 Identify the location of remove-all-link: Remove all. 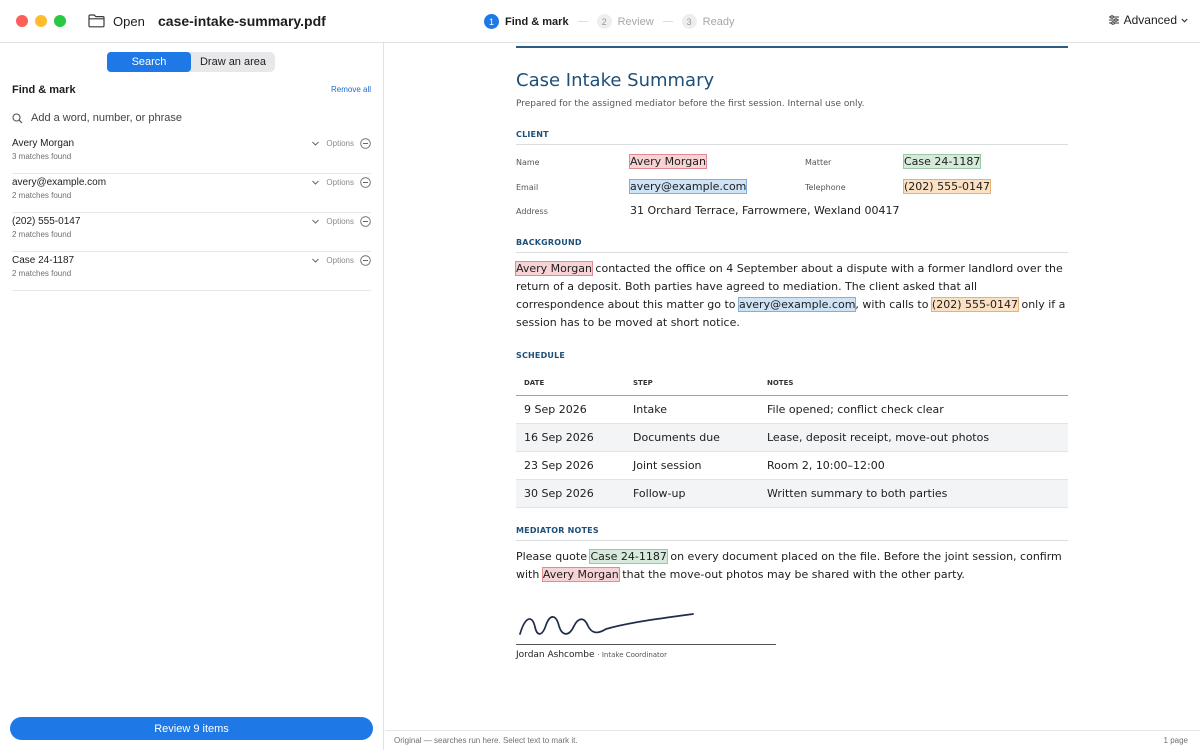
(351, 89).